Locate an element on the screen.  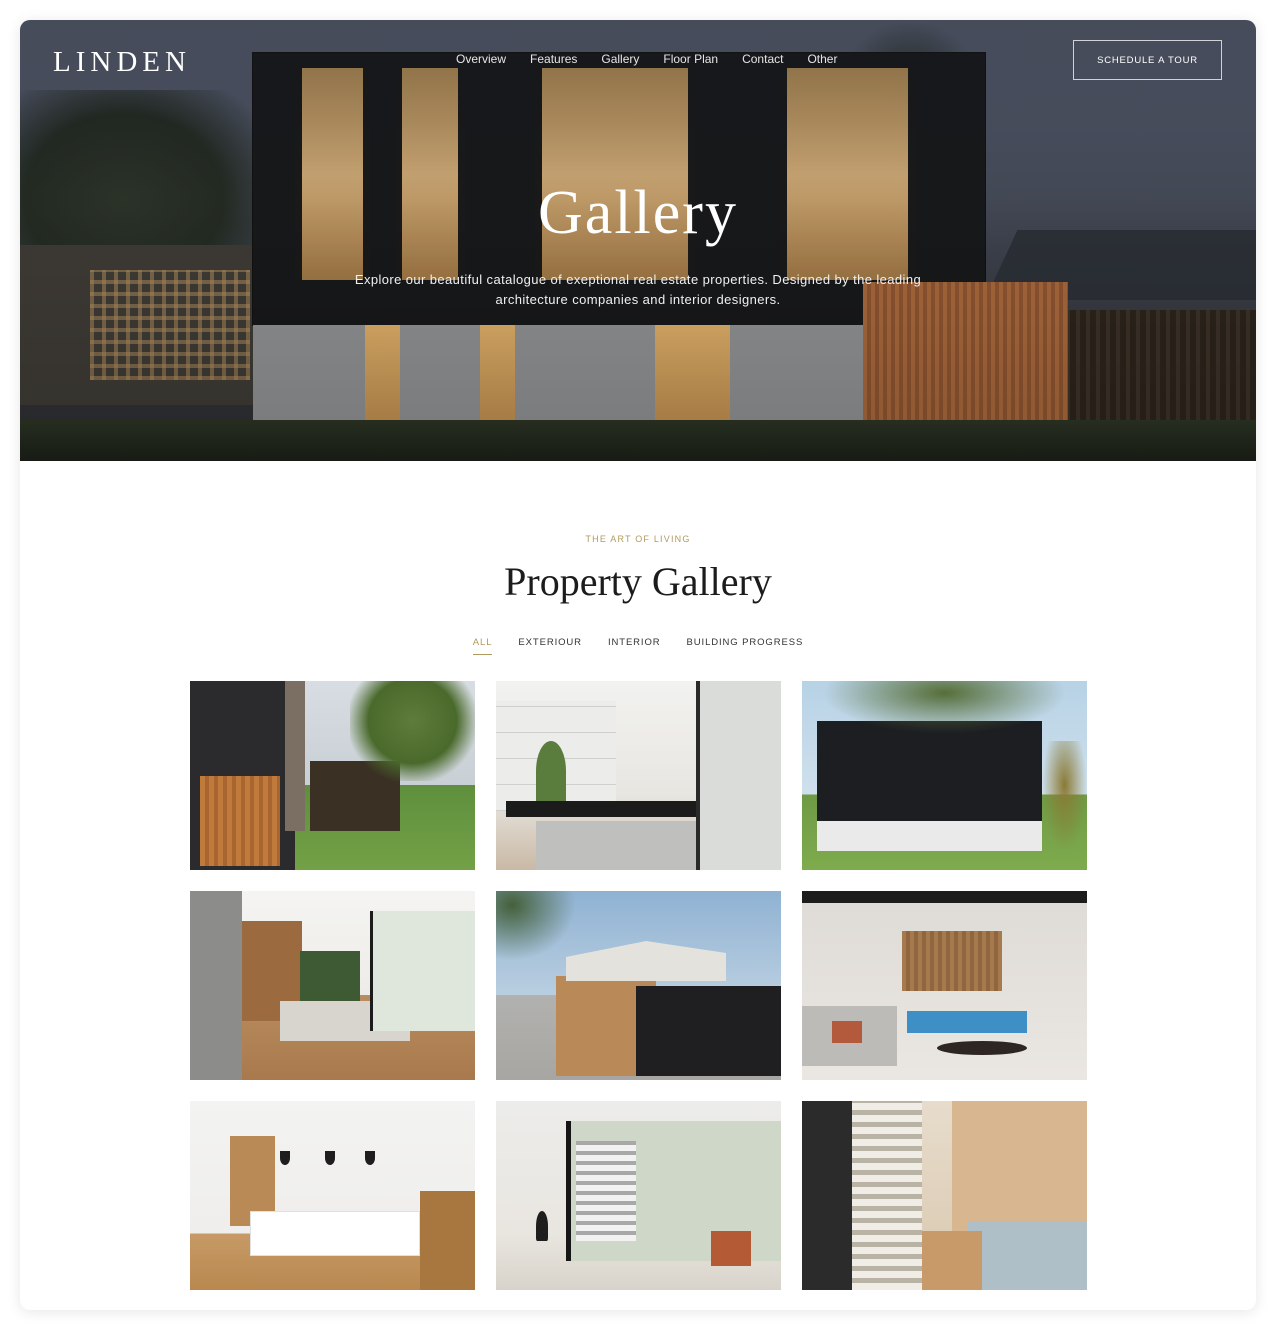
section-title: Property Gallery is located at coordinates (638, 581).